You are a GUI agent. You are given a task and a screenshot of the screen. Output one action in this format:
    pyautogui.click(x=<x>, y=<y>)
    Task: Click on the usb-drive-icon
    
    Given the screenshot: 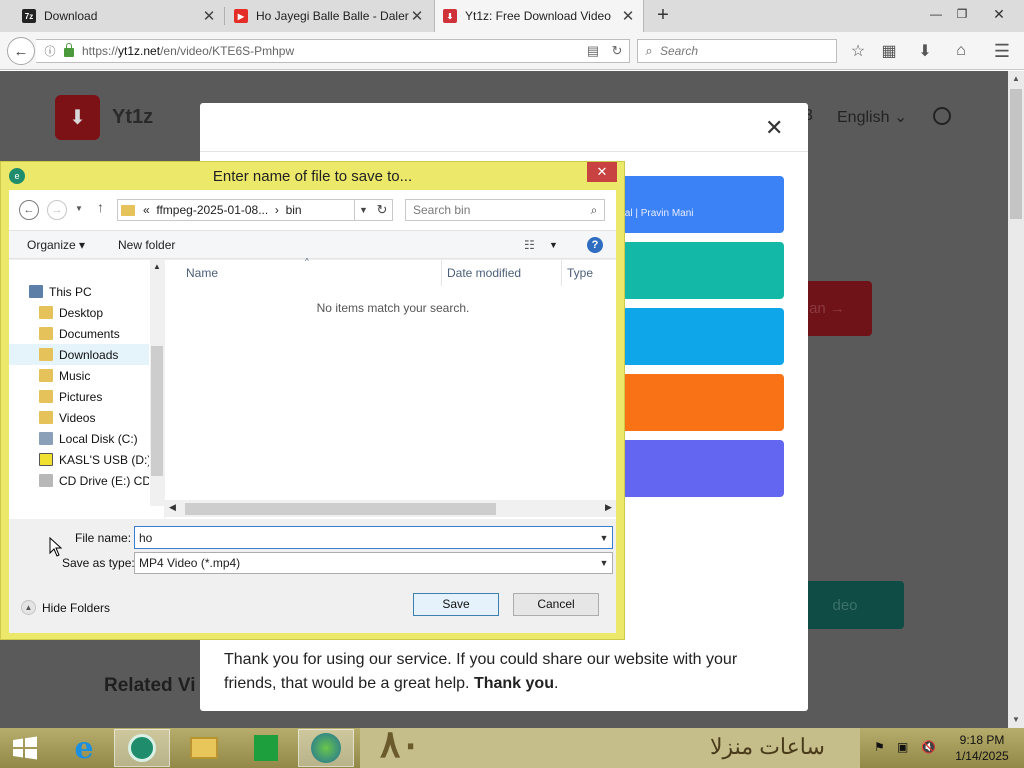 What is the action you would take?
    pyautogui.click(x=46, y=459)
    